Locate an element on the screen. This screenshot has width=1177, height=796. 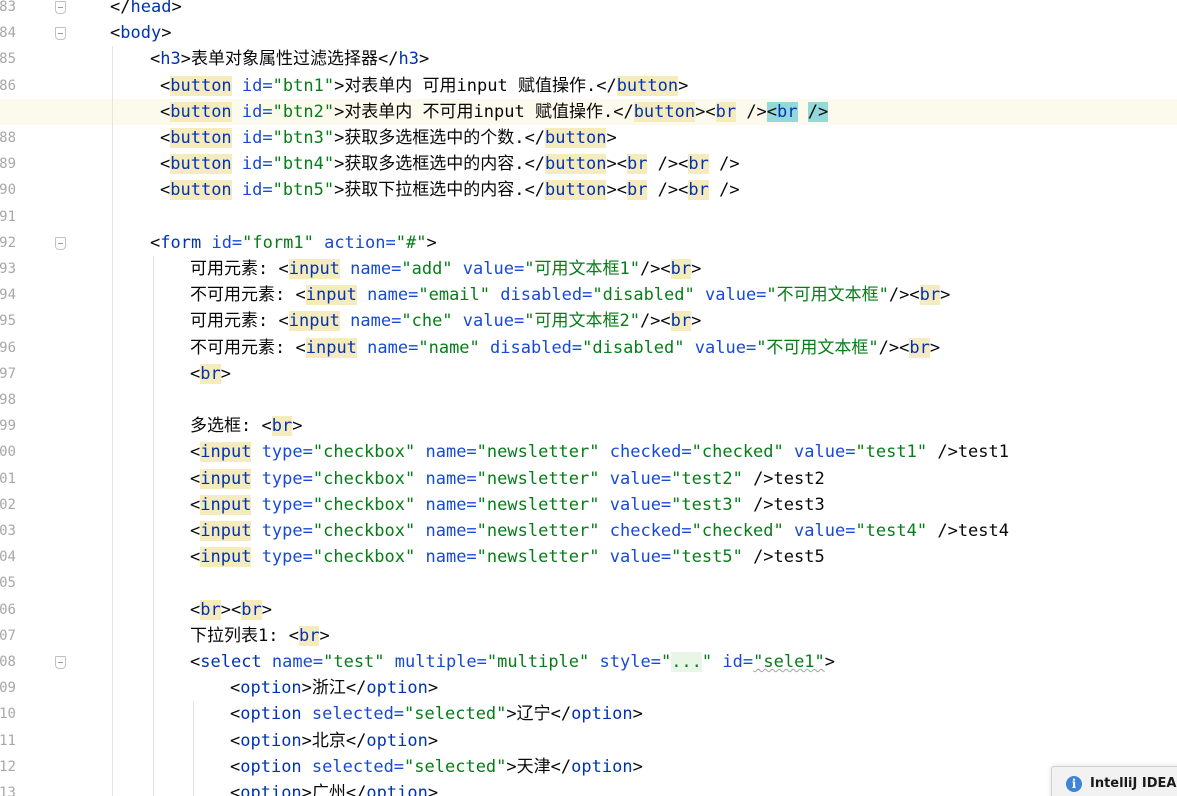
code-line: <option selected="selected">天津</option> is located at coordinates (588, 767).